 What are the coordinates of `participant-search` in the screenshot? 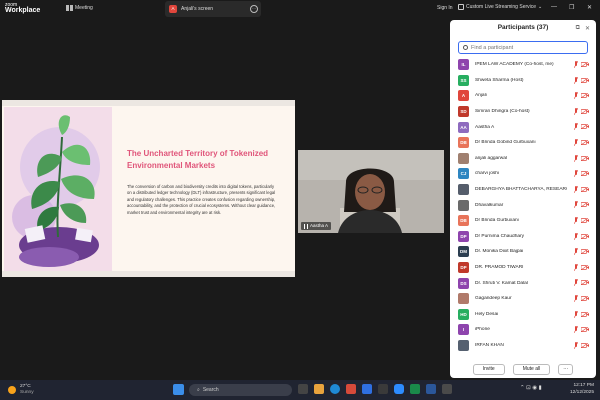 It's located at (523, 47).